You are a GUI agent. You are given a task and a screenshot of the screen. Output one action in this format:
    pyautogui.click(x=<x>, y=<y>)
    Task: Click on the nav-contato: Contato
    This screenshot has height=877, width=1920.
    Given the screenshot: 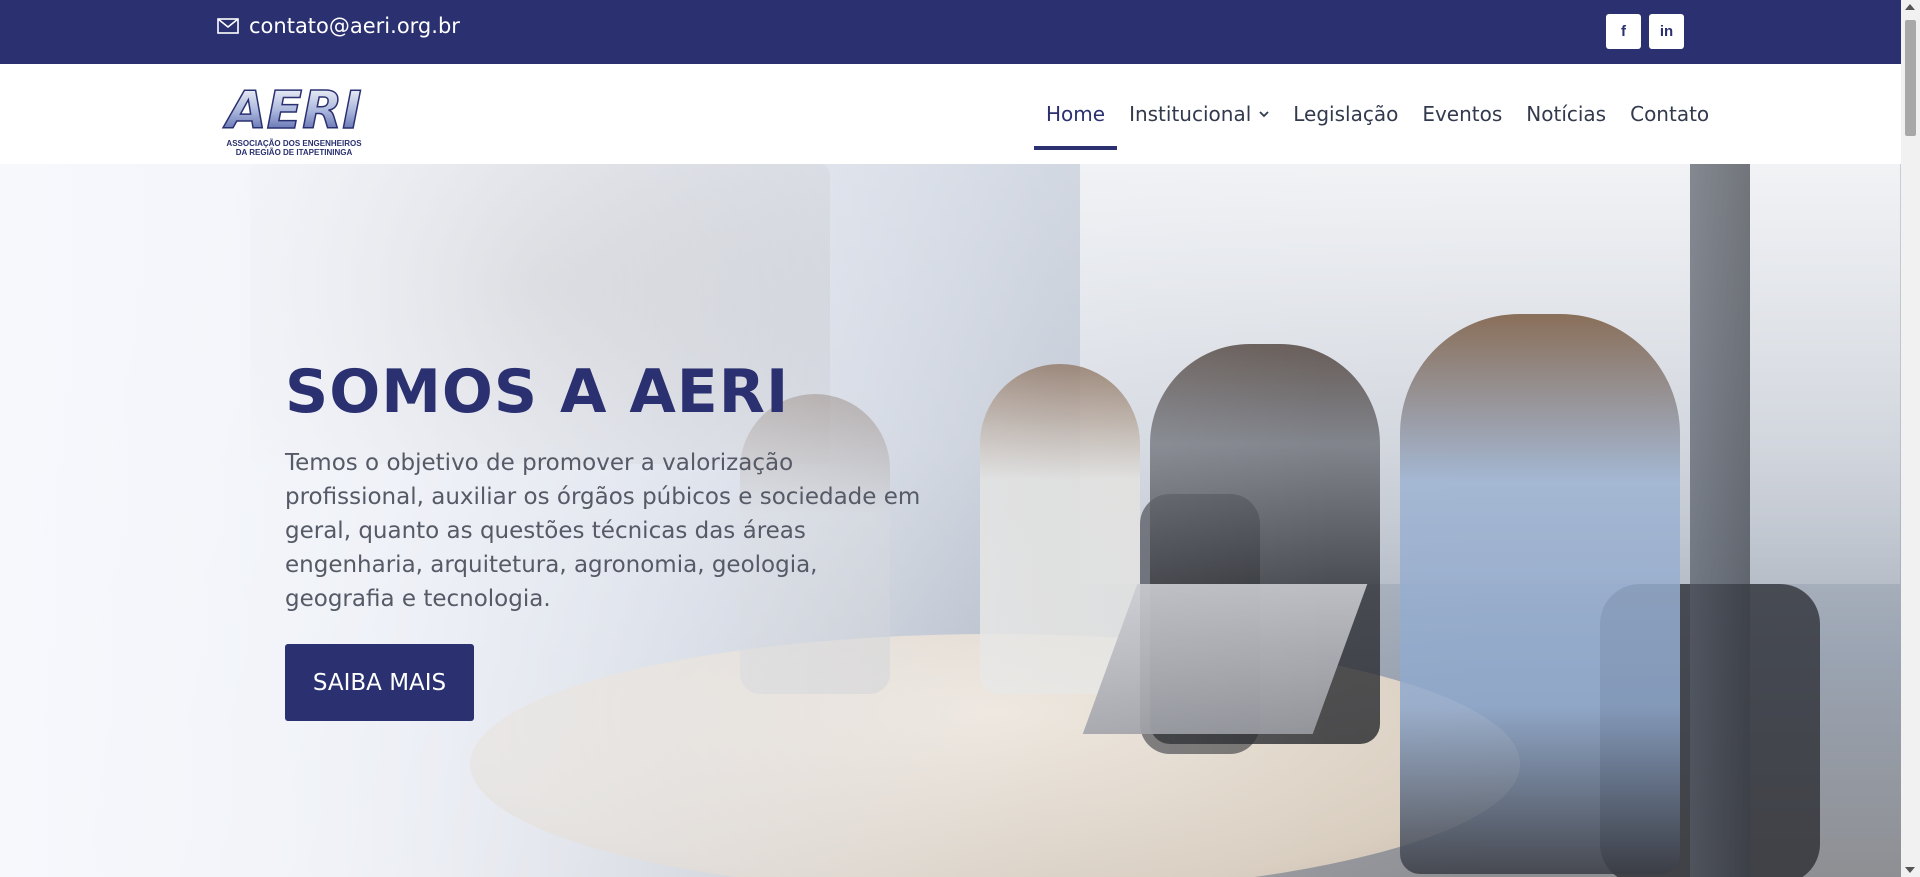 What is the action you would take?
    pyautogui.click(x=1669, y=114)
    